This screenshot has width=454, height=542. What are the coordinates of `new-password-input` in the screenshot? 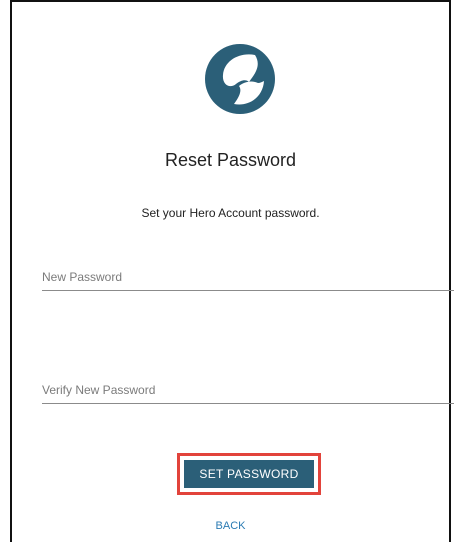 It's located at (248, 277).